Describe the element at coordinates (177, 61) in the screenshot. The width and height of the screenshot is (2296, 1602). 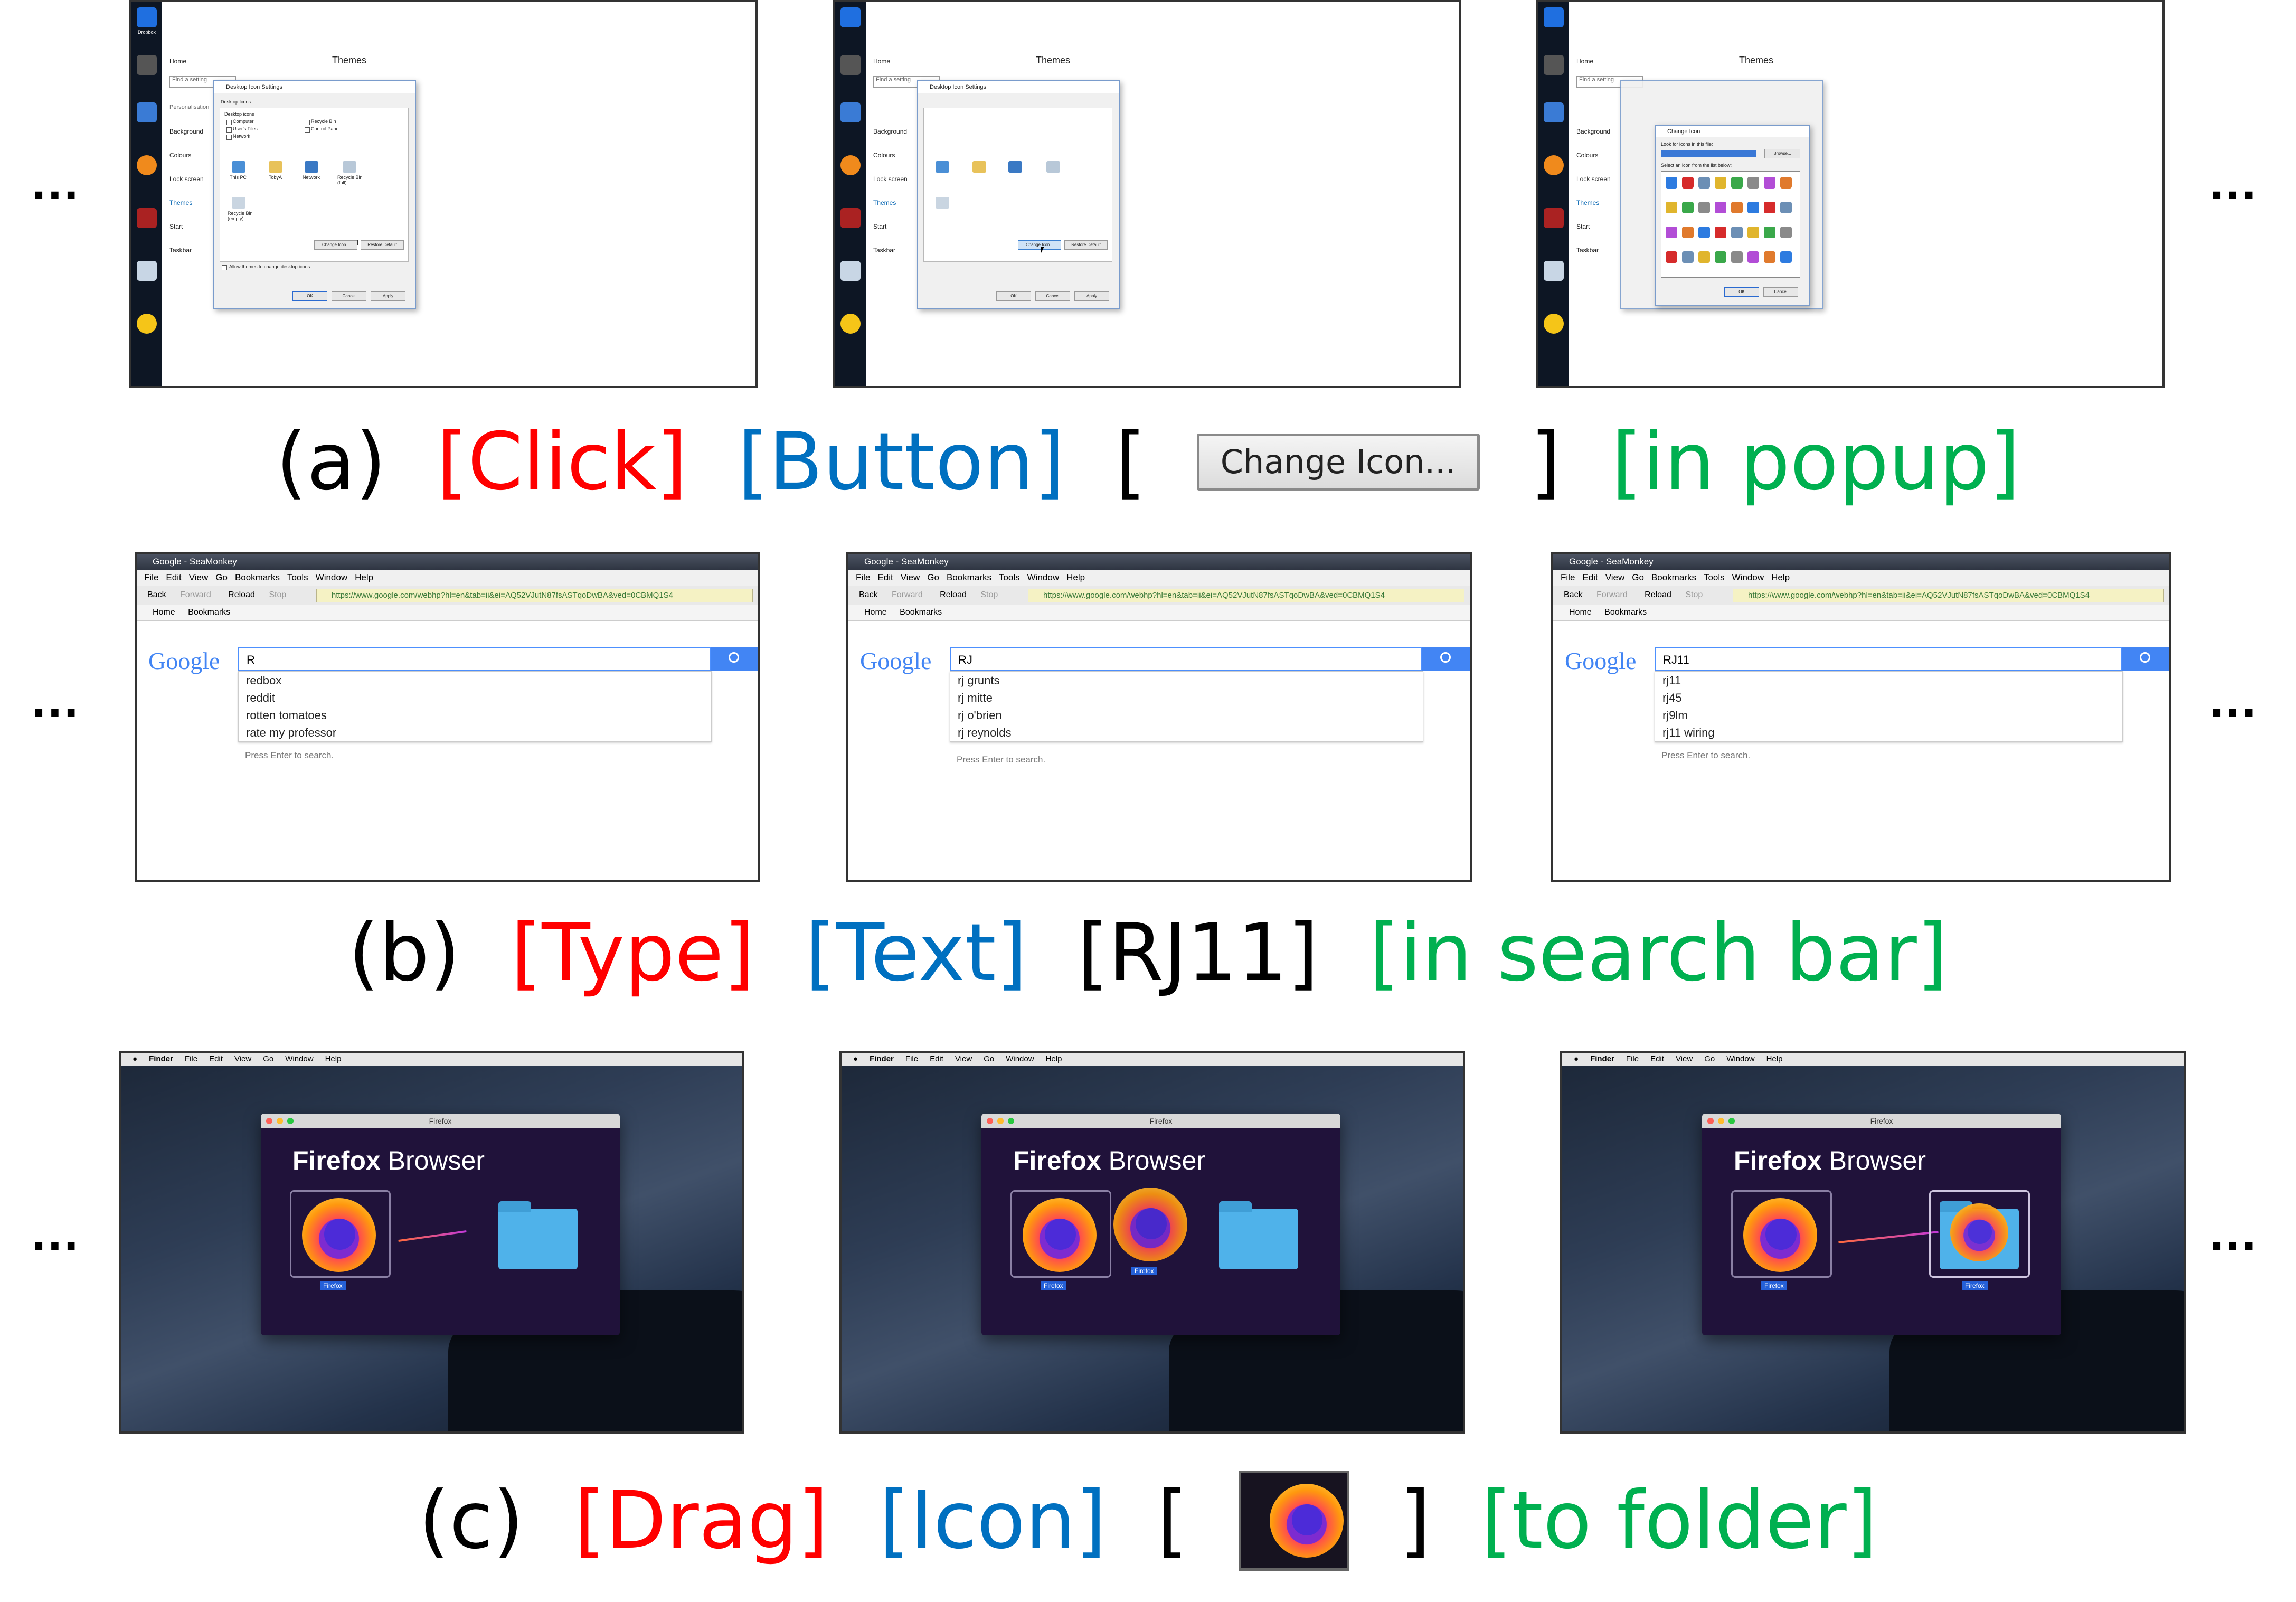
I see `nav-home: Home` at that location.